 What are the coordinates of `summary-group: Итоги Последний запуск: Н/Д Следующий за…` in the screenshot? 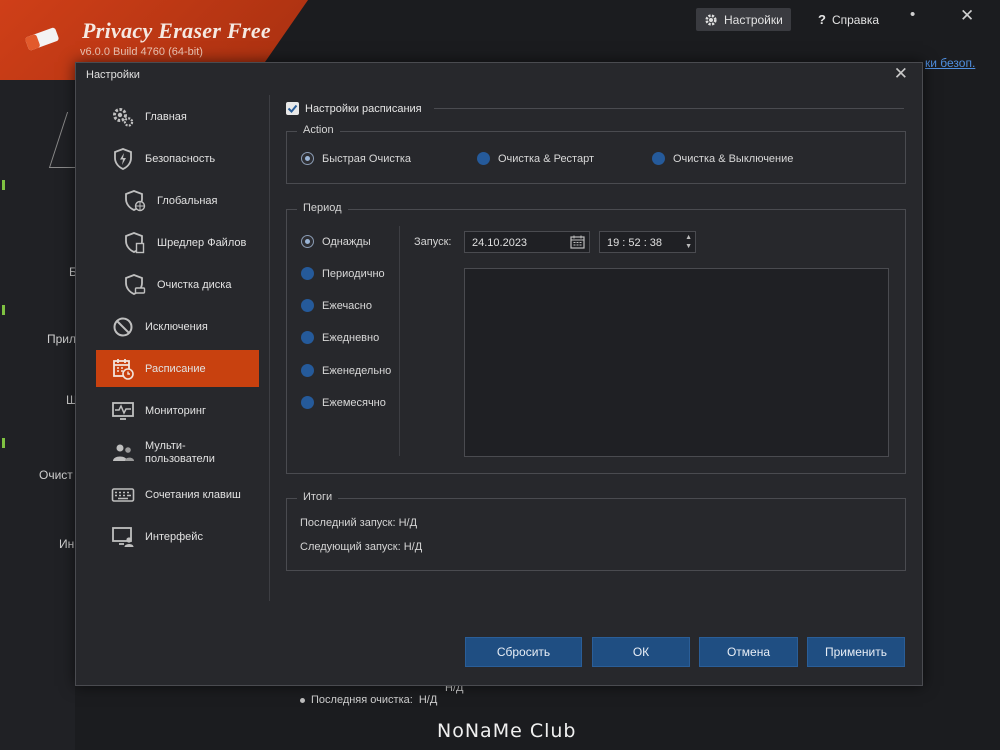 It's located at (596, 531).